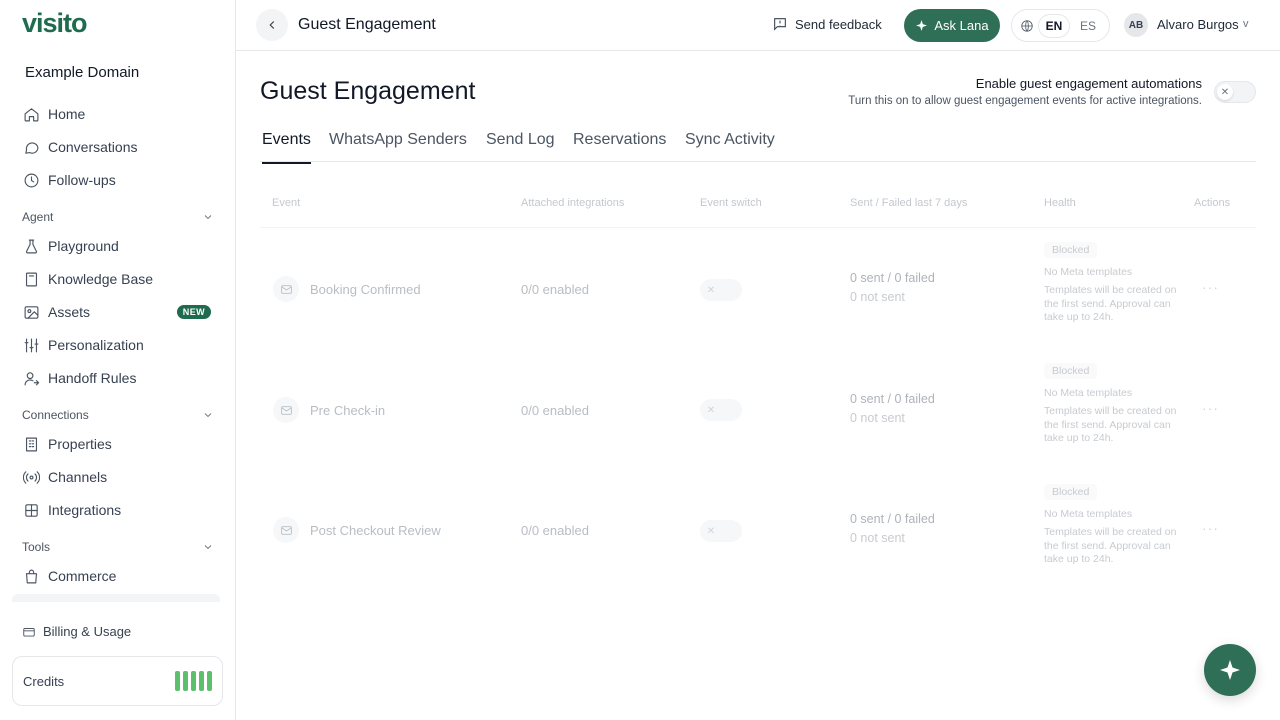  What do you see at coordinates (780, 24) in the screenshot?
I see `feedback-icon` at bounding box center [780, 24].